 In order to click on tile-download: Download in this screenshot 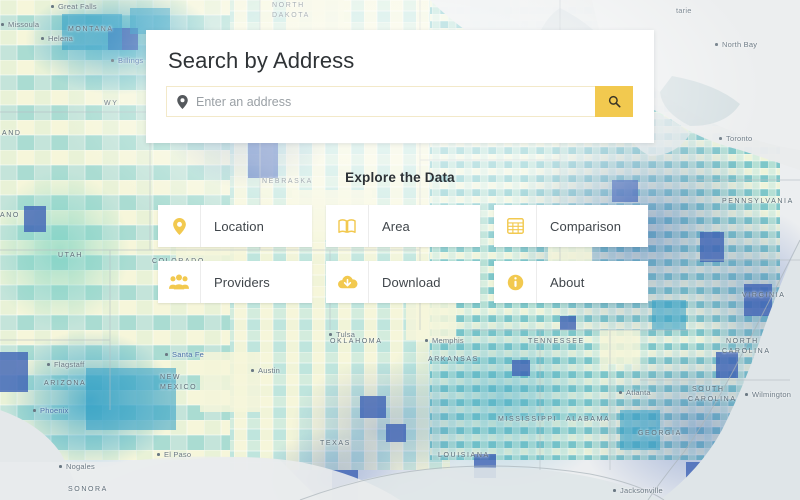, I will do `click(403, 282)`.